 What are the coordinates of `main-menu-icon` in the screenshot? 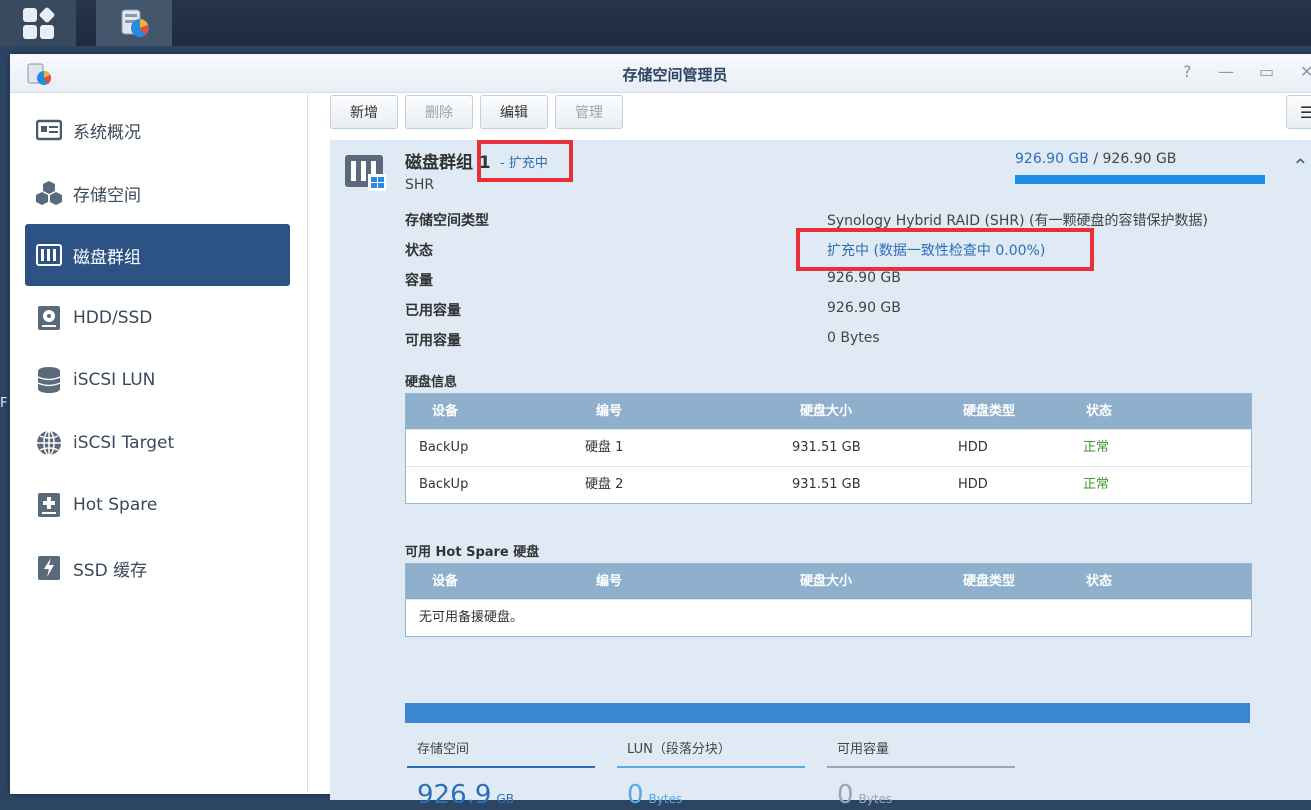 It's located at (38, 22).